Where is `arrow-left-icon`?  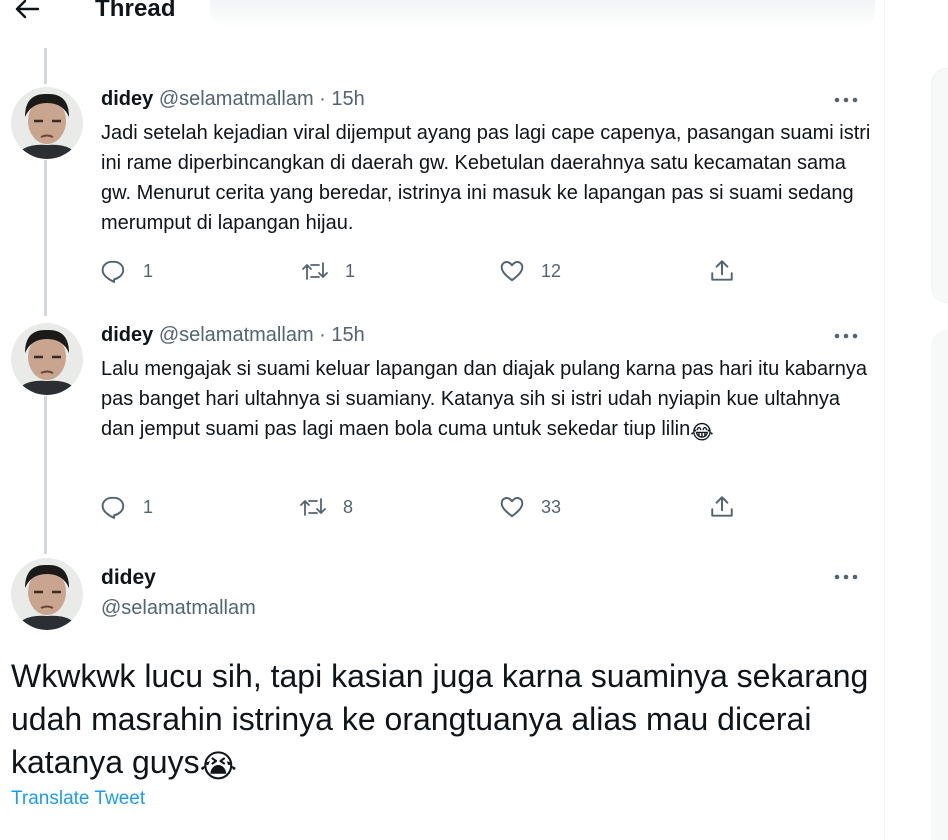 arrow-left-icon is located at coordinates (27, 9).